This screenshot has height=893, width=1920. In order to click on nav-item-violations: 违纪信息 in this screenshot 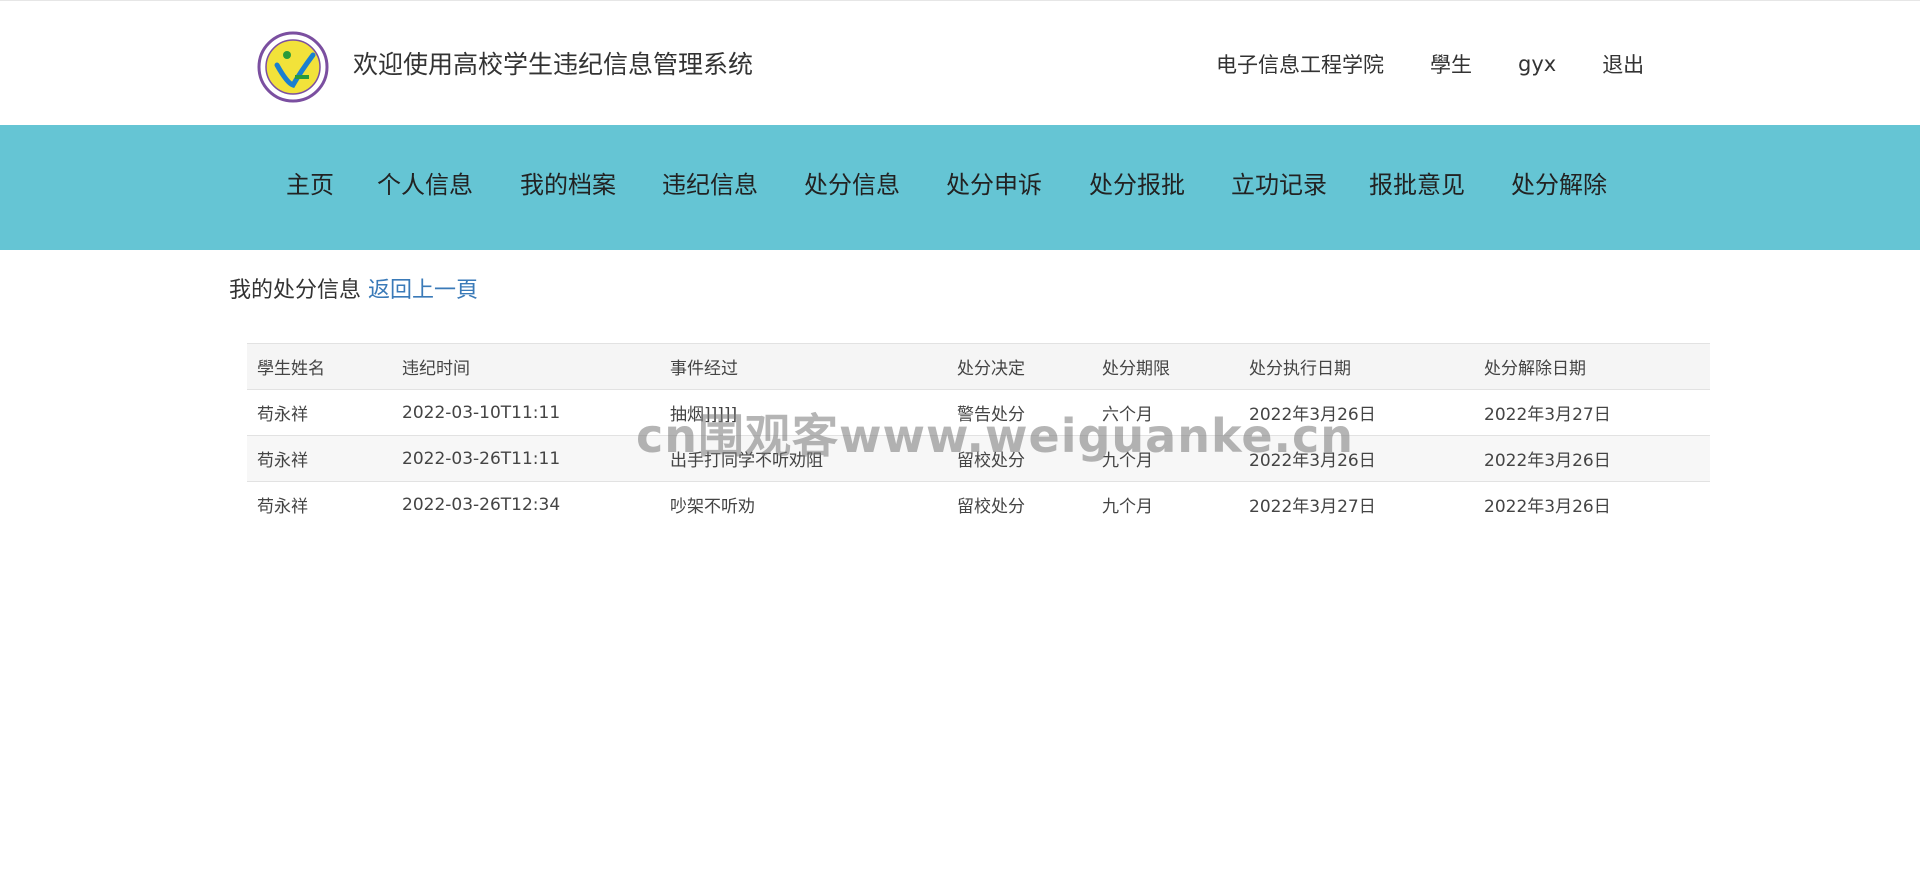, I will do `click(710, 182)`.